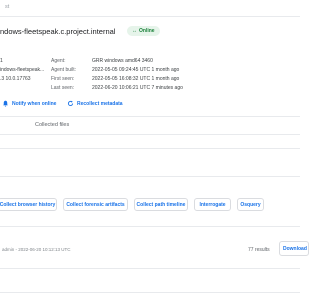 Image resolution: width=320 pixels, height=300 pixels. What do you see at coordinates (7, 7) in the screenshot?
I see `top-tab-label: st` at bounding box center [7, 7].